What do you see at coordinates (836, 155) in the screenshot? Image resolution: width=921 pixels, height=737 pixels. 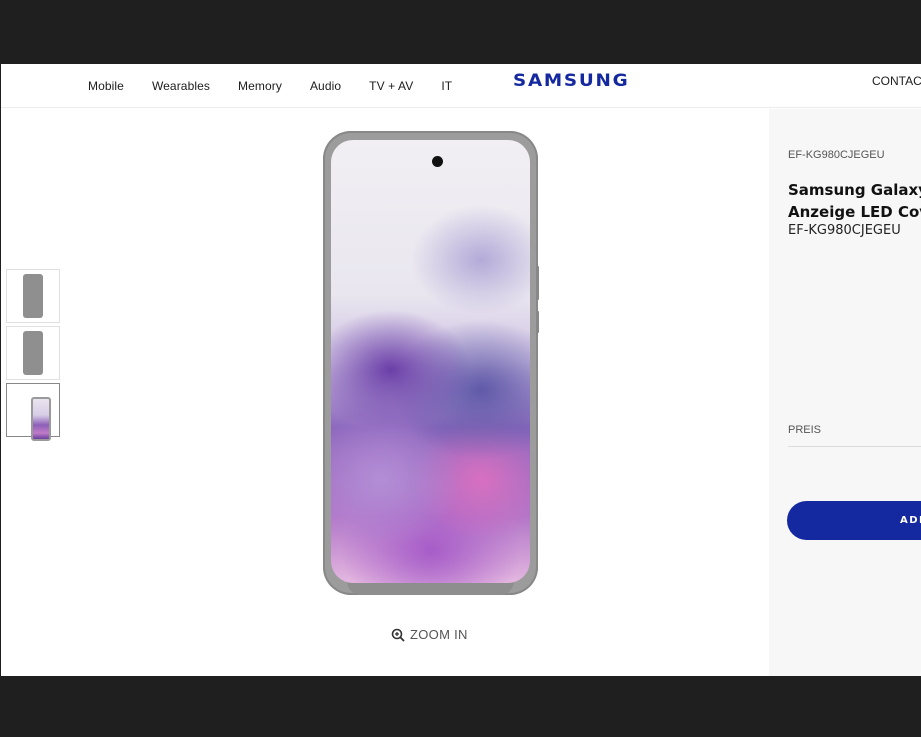 I see `model-code-small: EF-KG980CJEGEU` at bounding box center [836, 155].